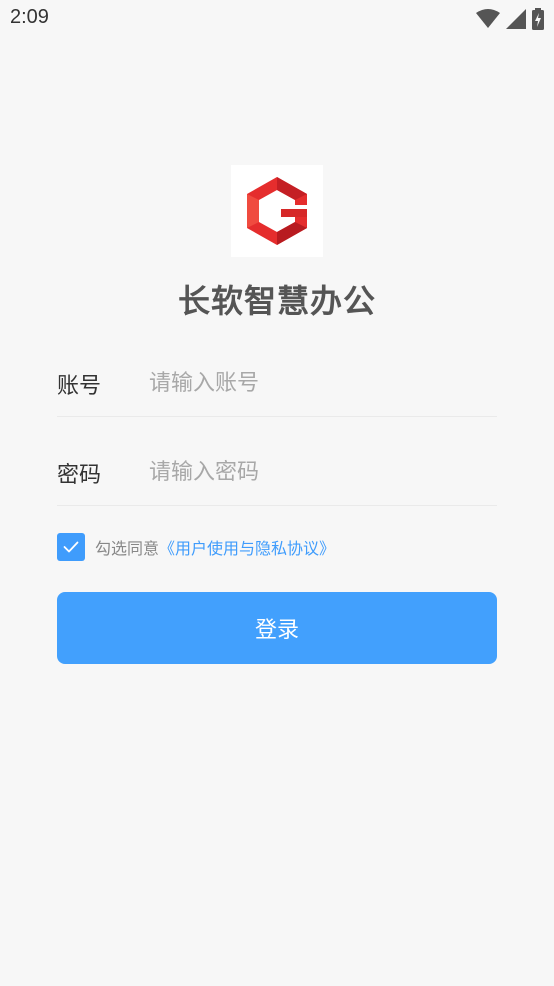  Describe the element at coordinates (538, 19) in the screenshot. I see `battery-charging-icon` at that location.